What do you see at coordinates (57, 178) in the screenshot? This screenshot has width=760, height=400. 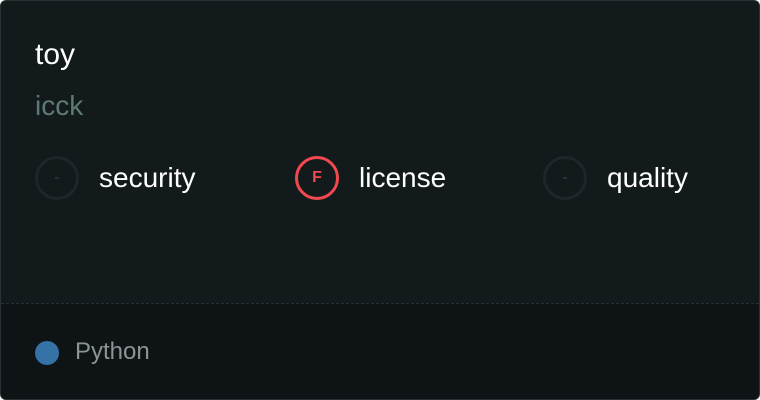 I see `security-grade-badge: -` at bounding box center [57, 178].